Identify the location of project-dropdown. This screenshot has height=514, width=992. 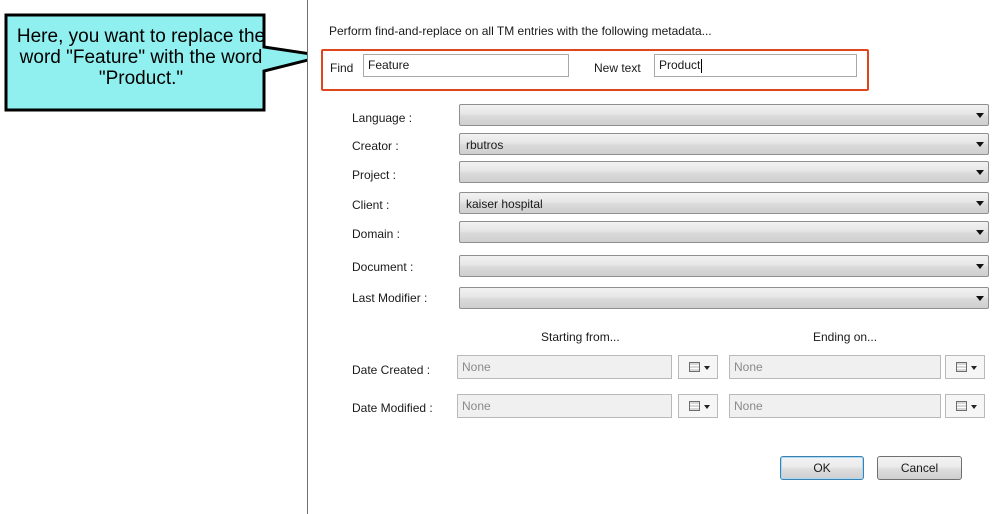
(724, 172).